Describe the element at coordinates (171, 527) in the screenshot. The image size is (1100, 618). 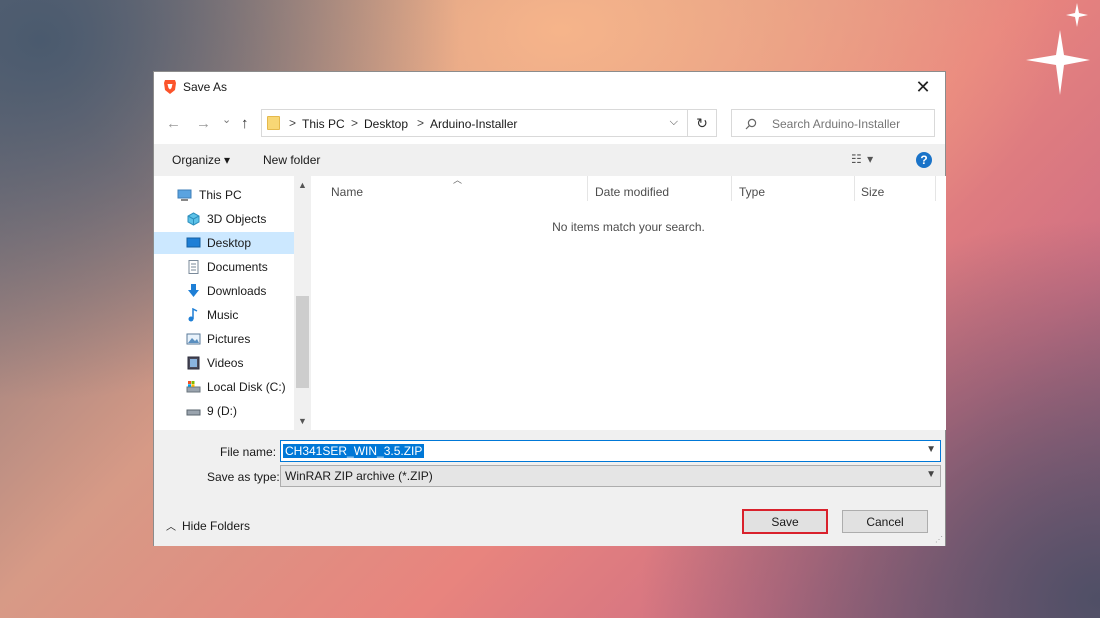
I see `chevron-up-icon: ︿` at that location.